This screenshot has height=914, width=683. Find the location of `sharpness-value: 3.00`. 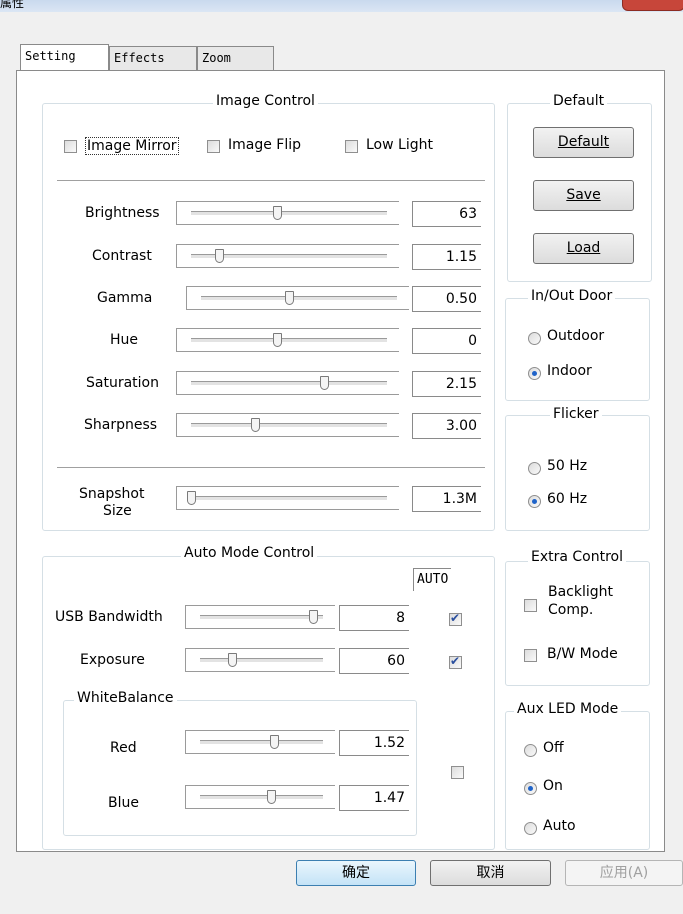

sharpness-value: 3.00 is located at coordinates (446, 426).